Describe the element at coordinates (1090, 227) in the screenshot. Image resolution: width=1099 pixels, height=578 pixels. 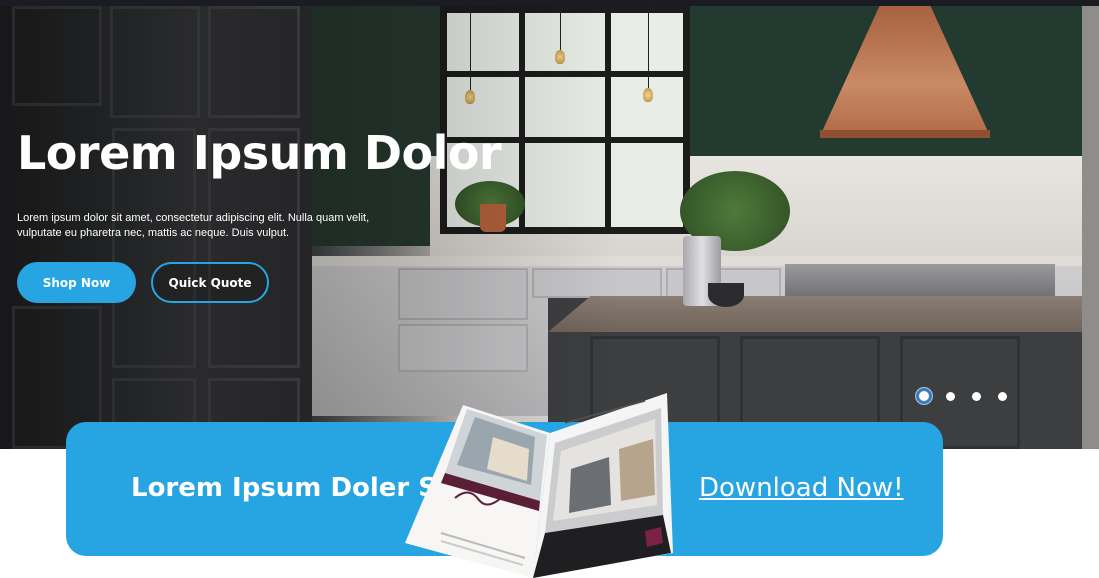
I see `scroll-edge` at that location.